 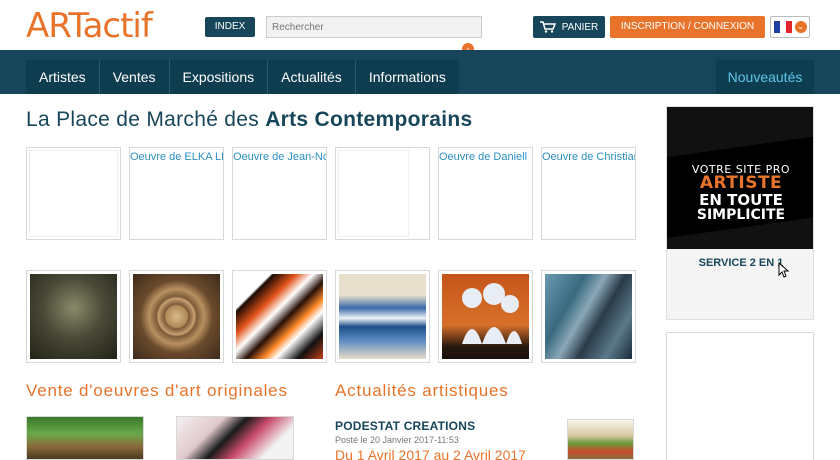 I want to click on news-image, so click(x=600, y=439).